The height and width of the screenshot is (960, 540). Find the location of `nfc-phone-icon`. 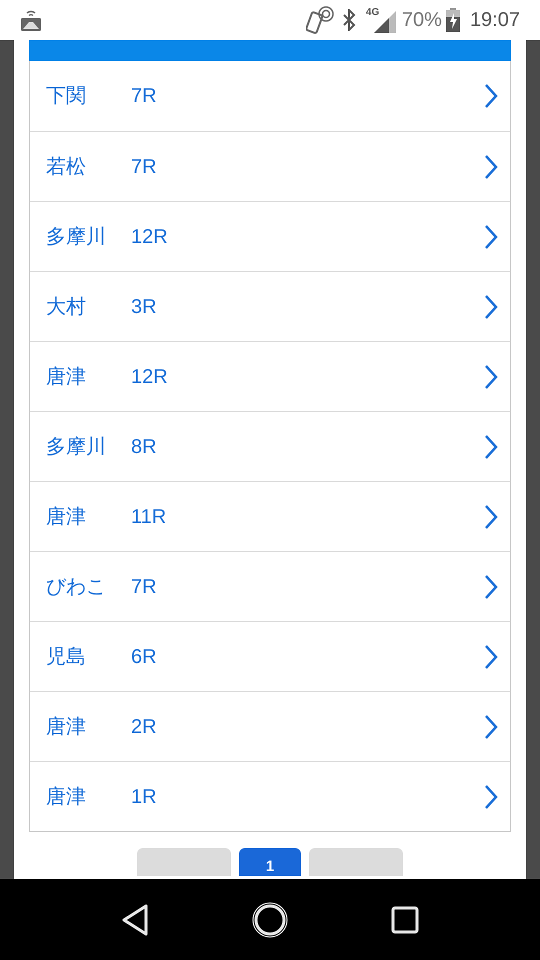

nfc-phone-icon is located at coordinates (320, 20).